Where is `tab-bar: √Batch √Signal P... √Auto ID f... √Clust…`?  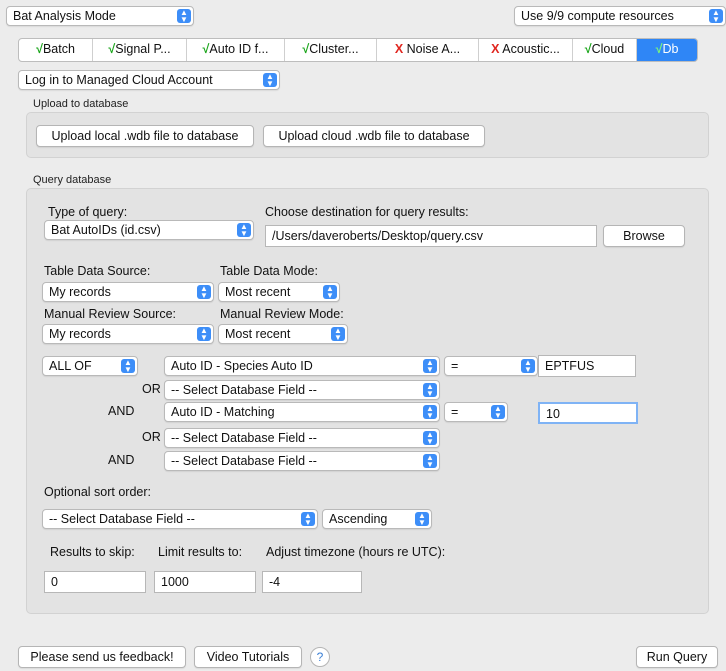 tab-bar: √Batch √Signal P... √Auto ID f... √Clust… is located at coordinates (358, 50).